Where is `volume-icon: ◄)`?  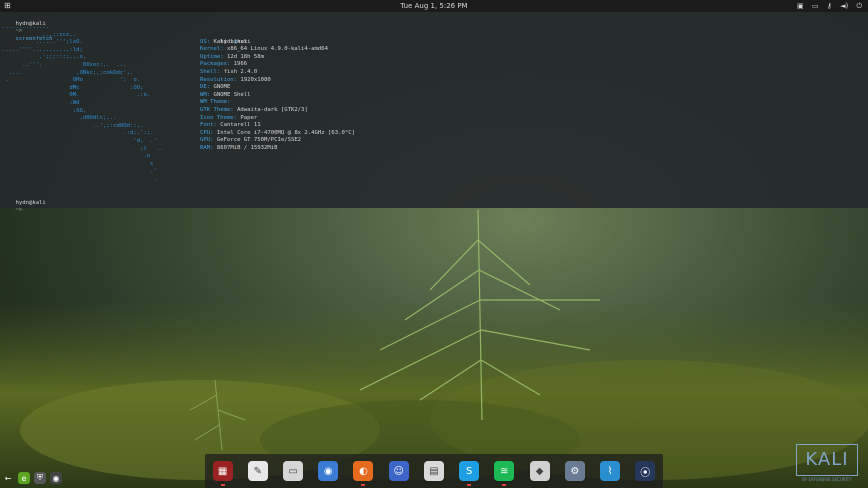
volume-icon: ◄) is located at coordinates (844, 6).